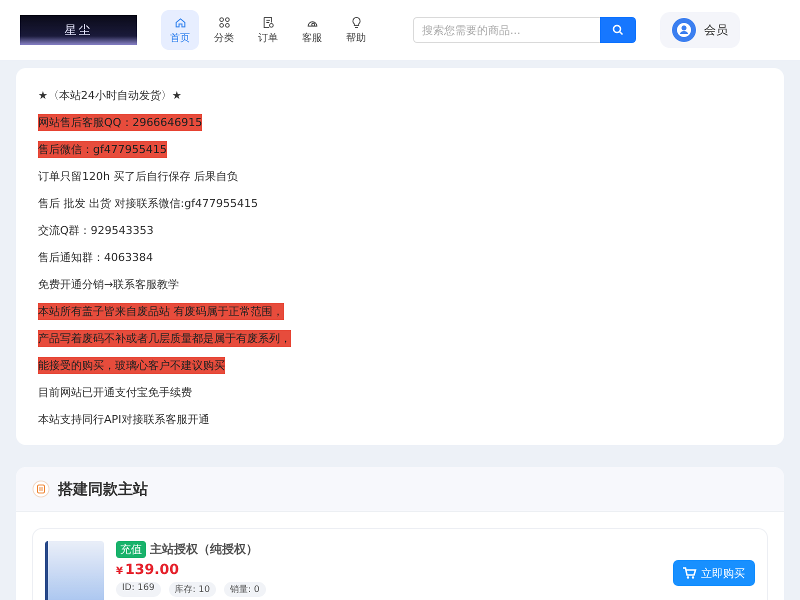 The image size is (800, 600). I want to click on notice-text: 交流Q群：929543353, so click(96, 231).